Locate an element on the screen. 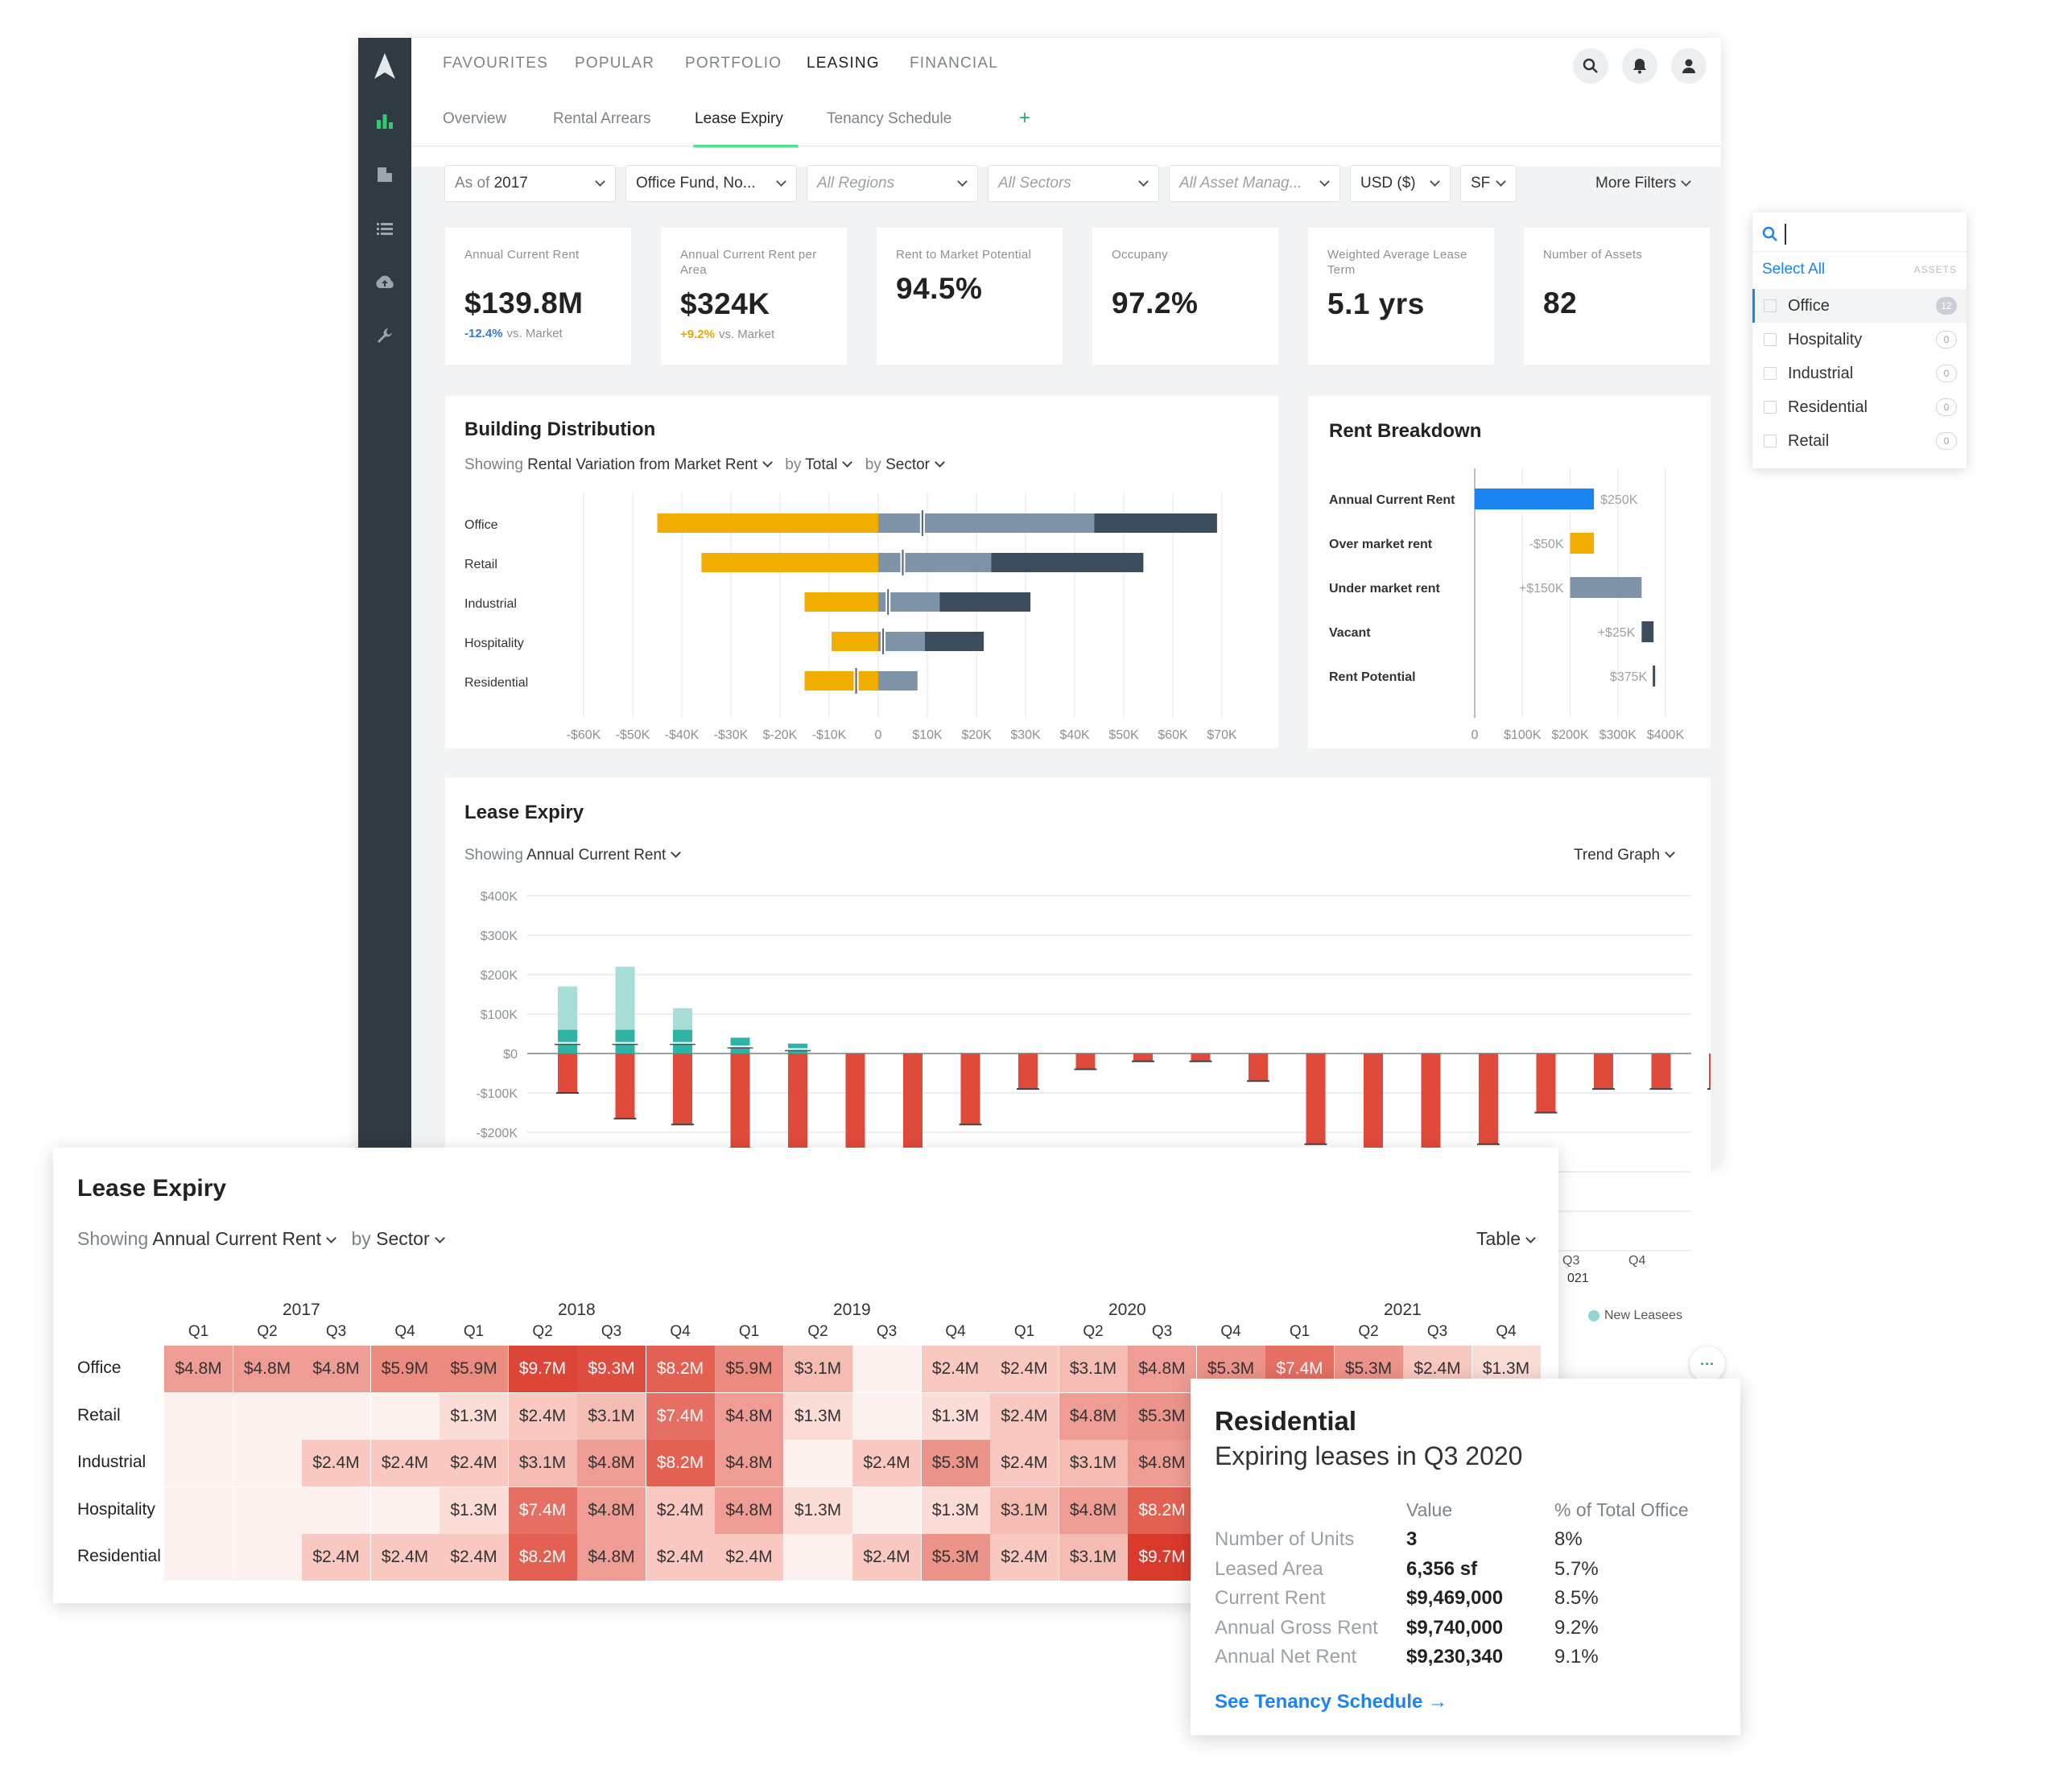  menu-item-industrial: Industrial 0 is located at coordinates (1860, 373).